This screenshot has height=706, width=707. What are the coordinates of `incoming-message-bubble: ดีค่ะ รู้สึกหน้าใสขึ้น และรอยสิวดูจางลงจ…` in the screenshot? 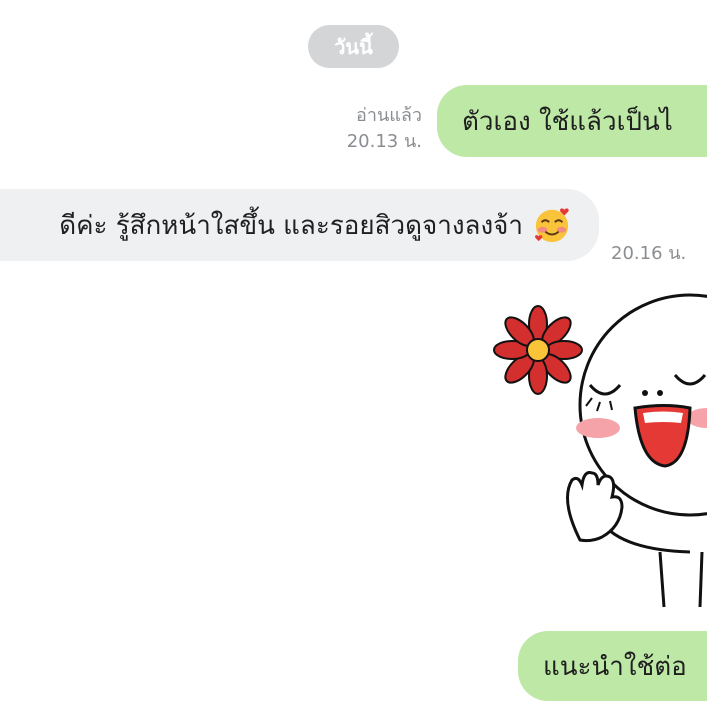 It's located at (299, 225).